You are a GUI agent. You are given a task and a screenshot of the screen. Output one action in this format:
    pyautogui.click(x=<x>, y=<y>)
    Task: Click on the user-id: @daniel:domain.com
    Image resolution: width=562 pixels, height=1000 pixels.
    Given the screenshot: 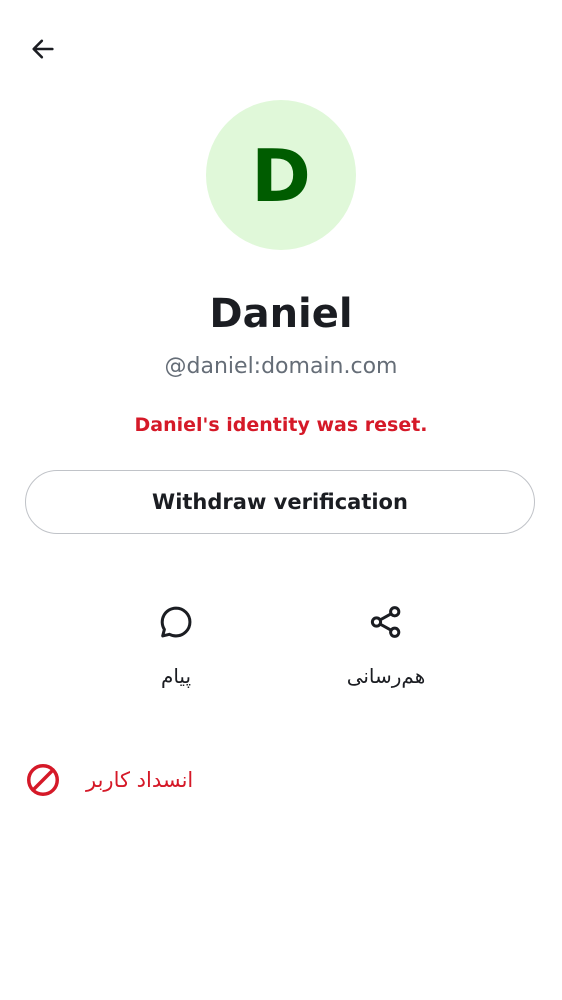 What is the action you would take?
    pyautogui.click(x=281, y=366)
    